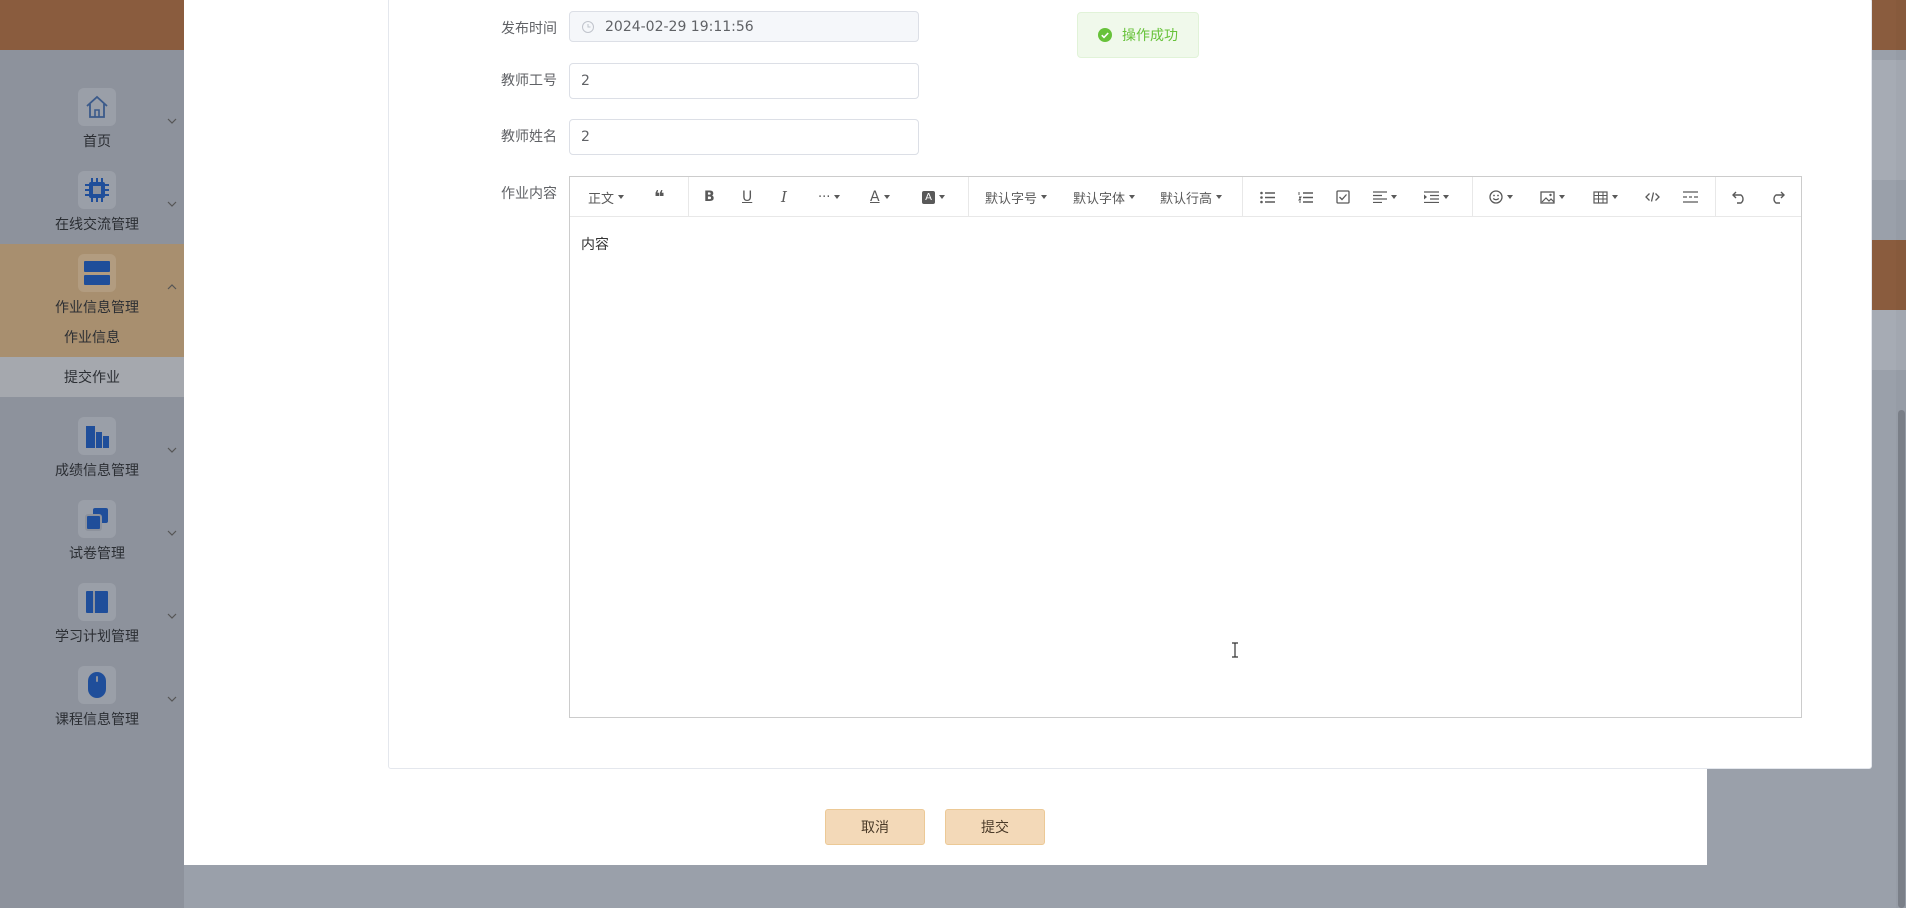 The width and height of the screenshot is (1906, 908). Describe the element at coordinates (744, 81) in the screenshot. I see `teacher-id-input: 2` at that location.